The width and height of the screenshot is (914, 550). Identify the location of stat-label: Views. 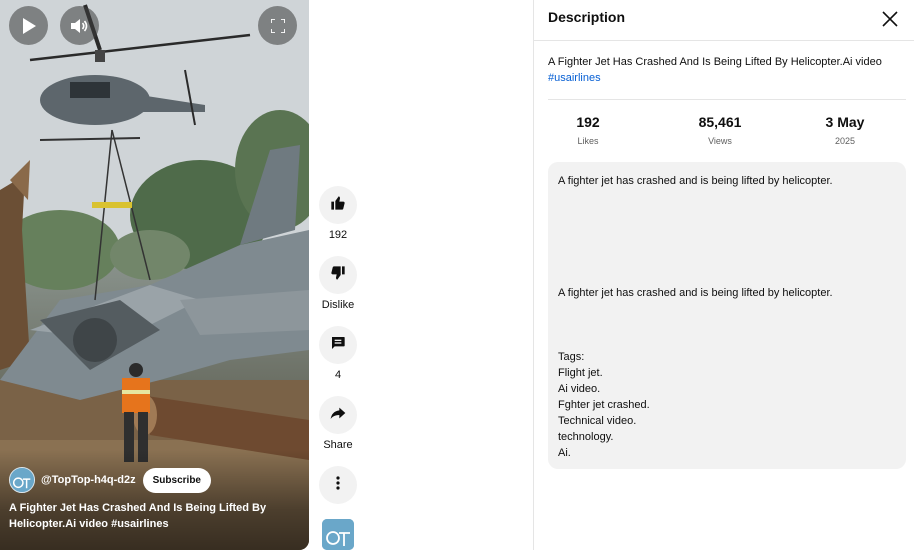
(720, 141).